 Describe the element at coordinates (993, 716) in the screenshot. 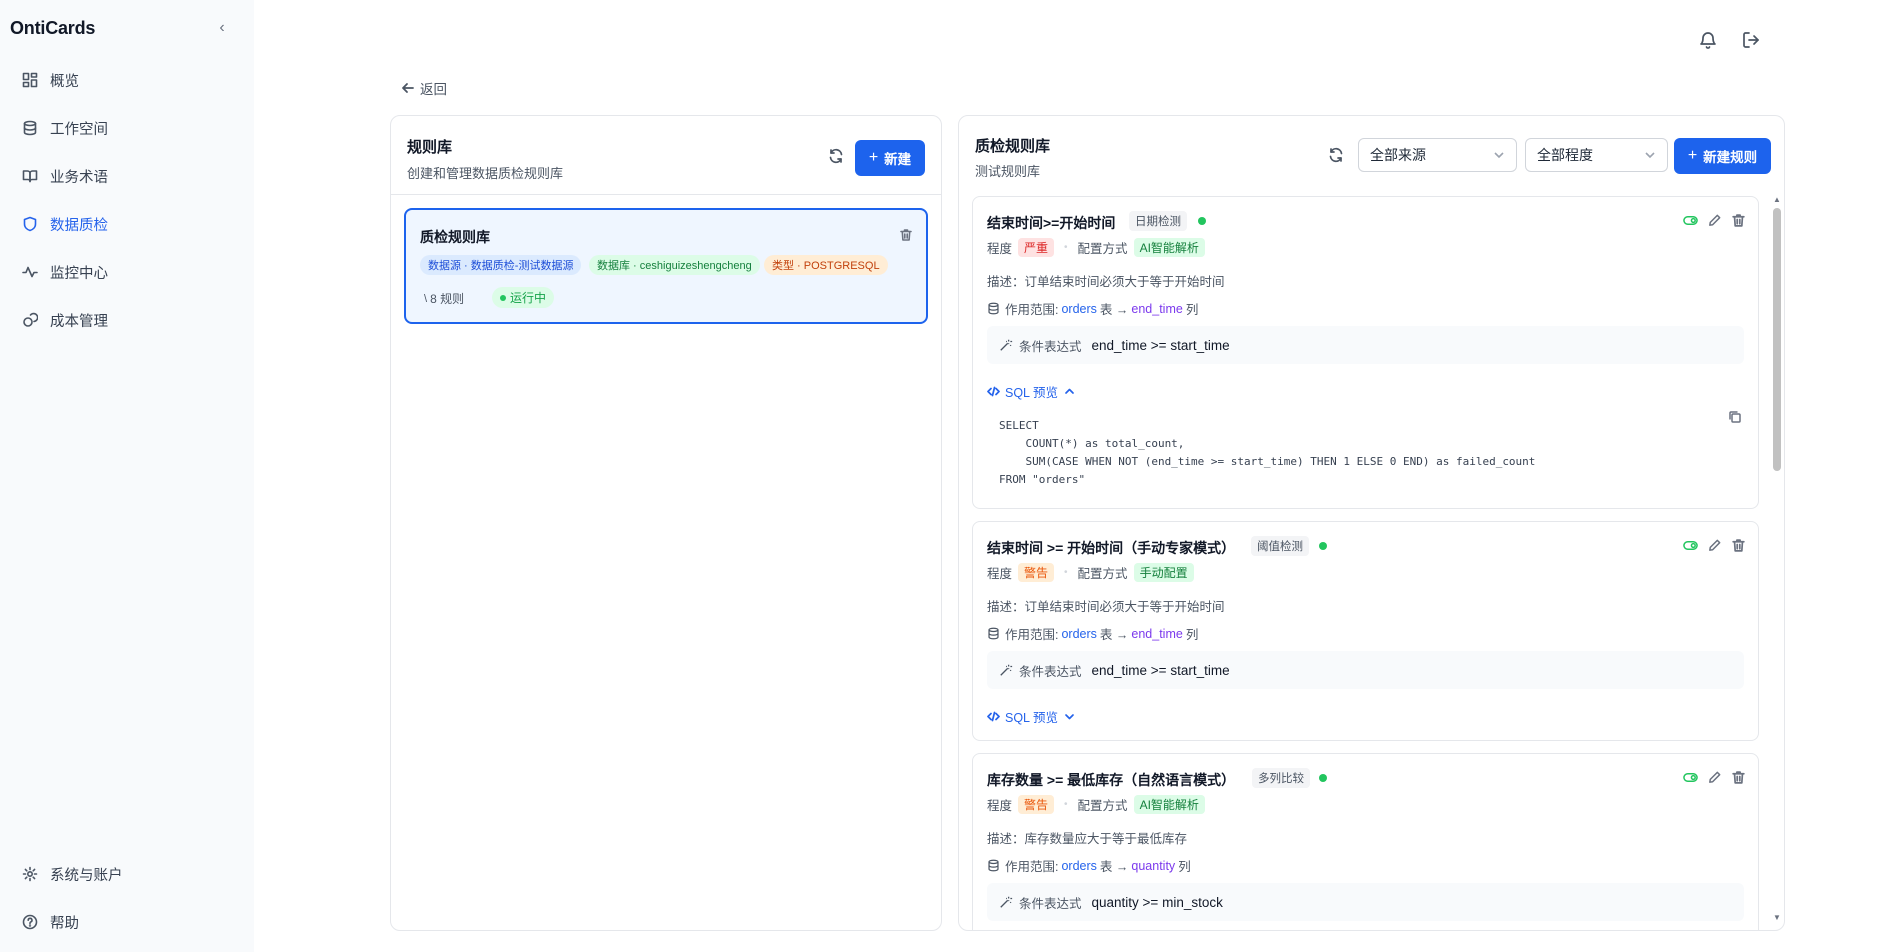

I see `code-icon` at that location.